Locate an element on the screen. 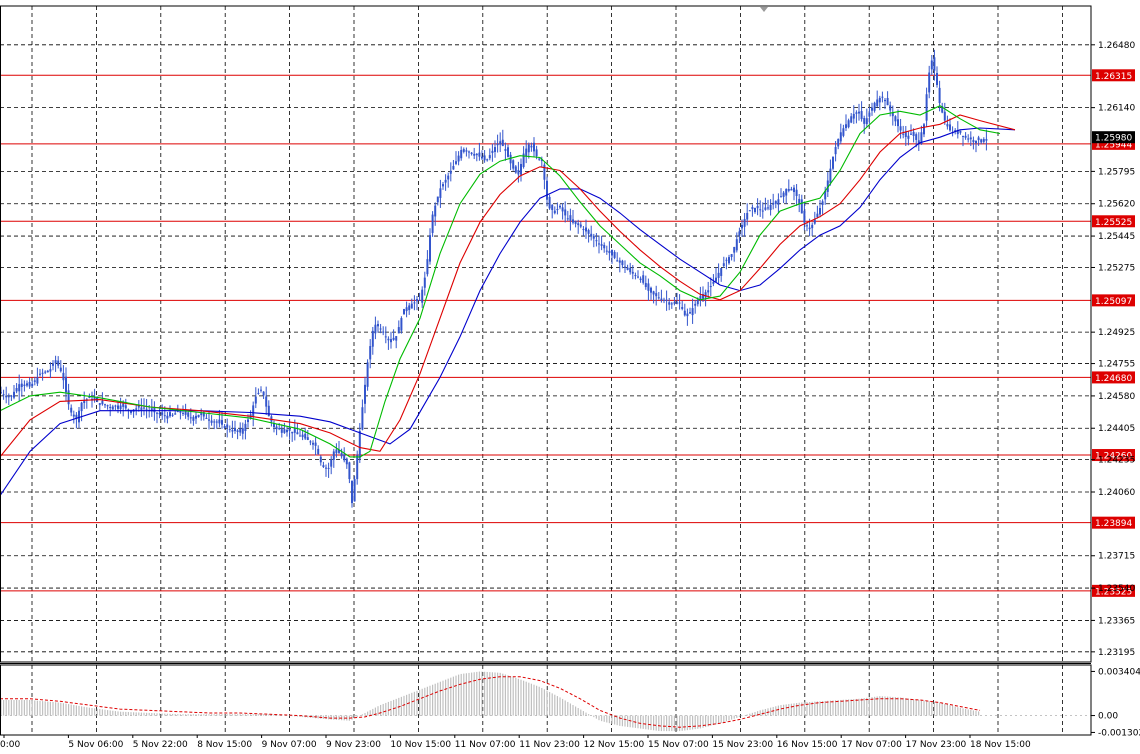 The width and height of the screenshot is (1140, 754). x-tick-label: 8 Nov 15:00 is located at coordinates (224, 745).